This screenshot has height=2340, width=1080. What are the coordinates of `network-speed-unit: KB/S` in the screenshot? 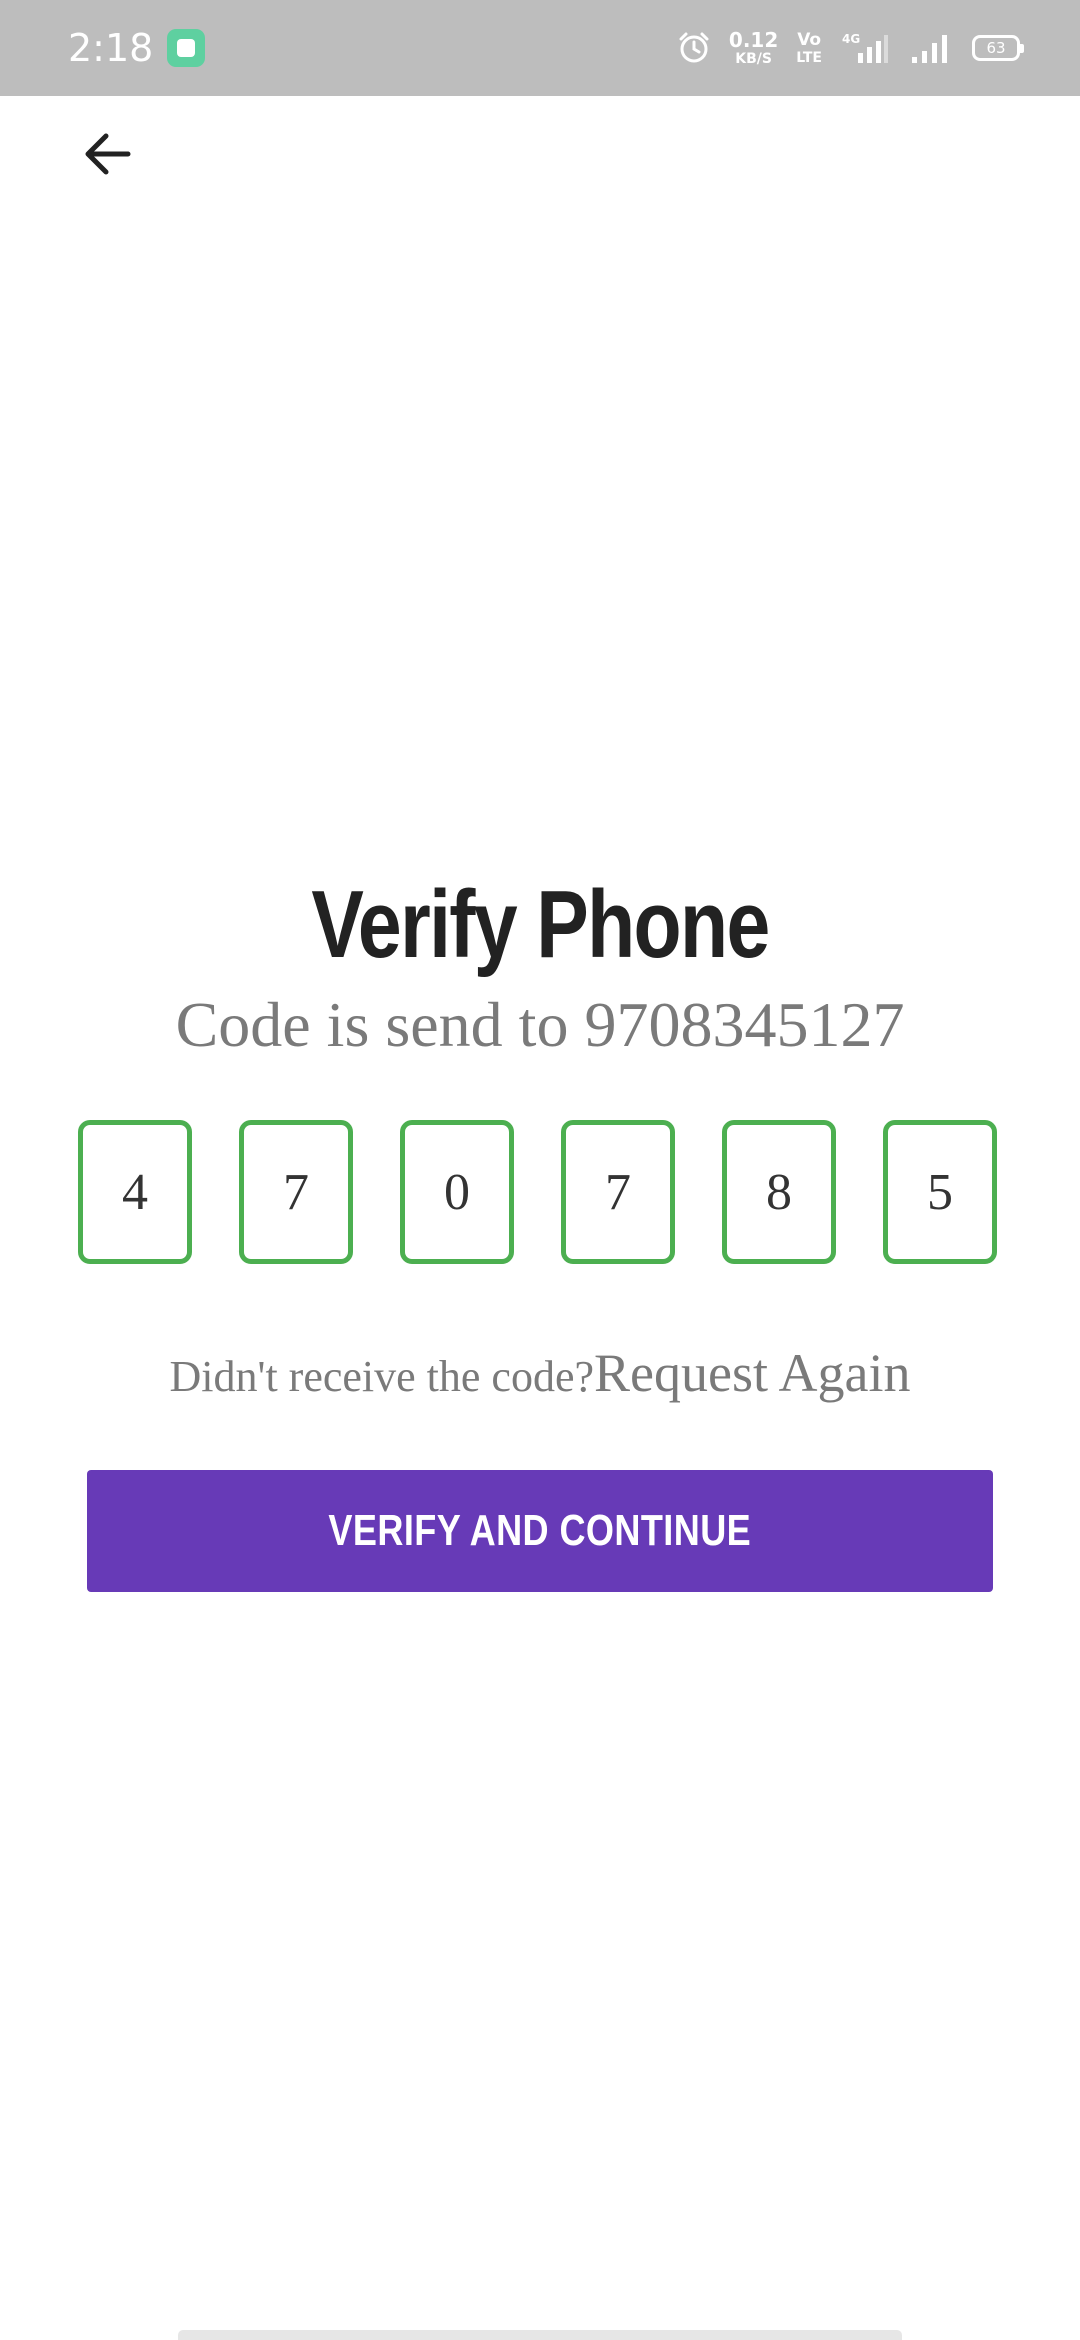 It's located at (753, 59).